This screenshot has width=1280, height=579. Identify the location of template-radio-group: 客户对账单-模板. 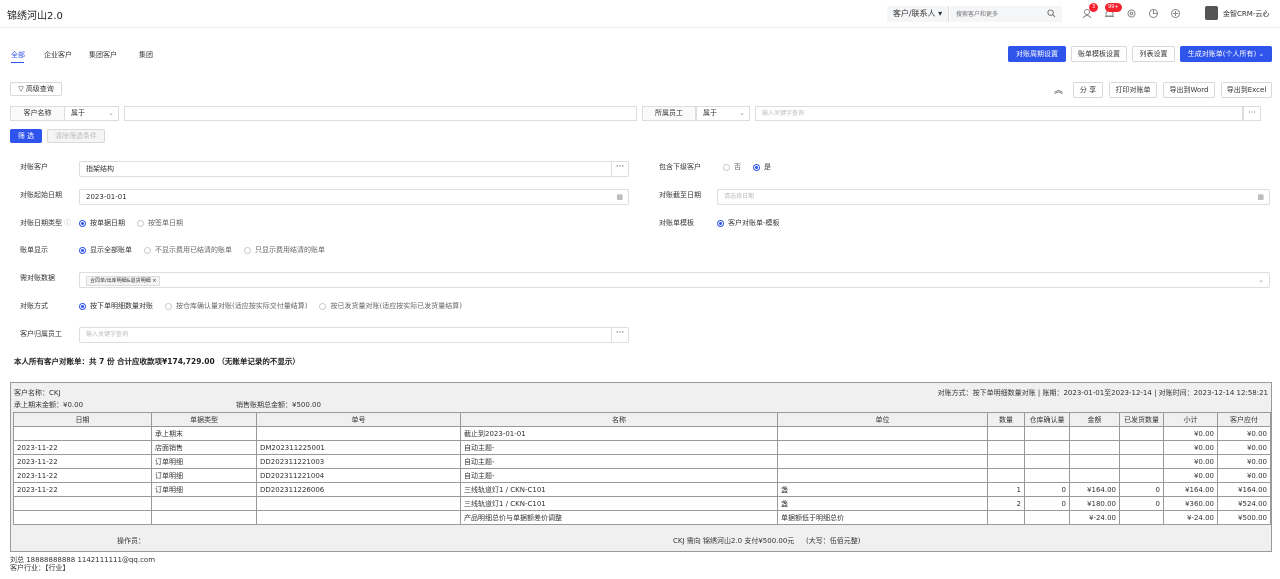
(754, 223).